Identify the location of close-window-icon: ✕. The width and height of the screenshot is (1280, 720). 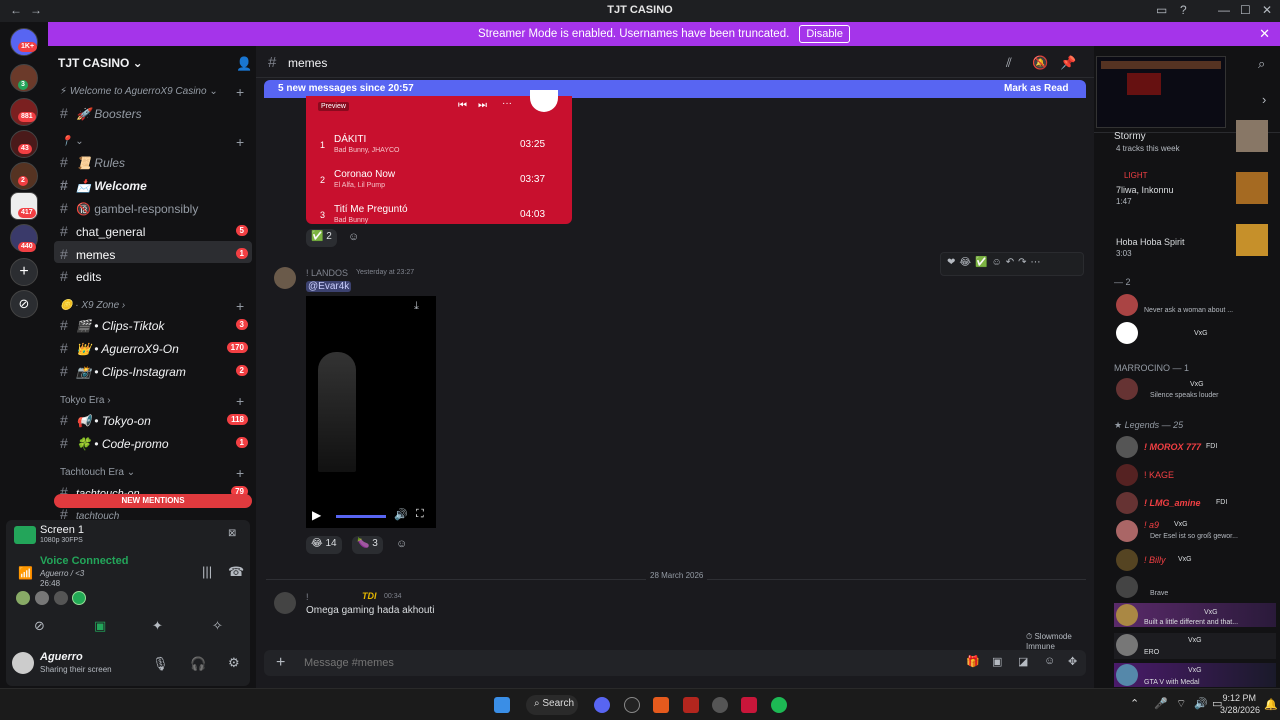
(1267, 10).